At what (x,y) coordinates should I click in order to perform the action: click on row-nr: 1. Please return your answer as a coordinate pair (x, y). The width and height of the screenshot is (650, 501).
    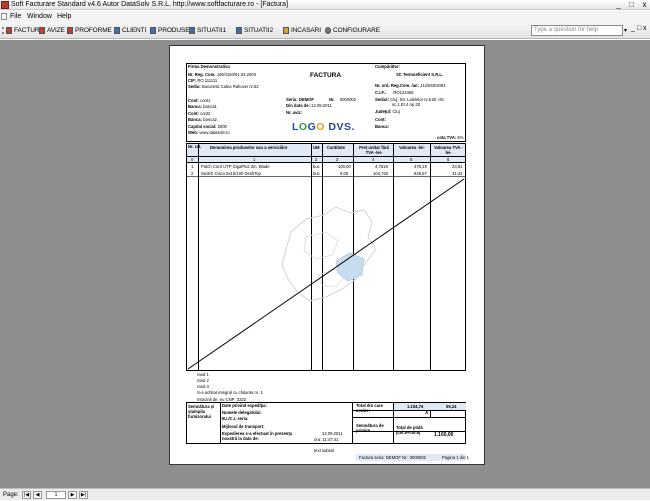
    Looking at the image, I should click on (192, 166).